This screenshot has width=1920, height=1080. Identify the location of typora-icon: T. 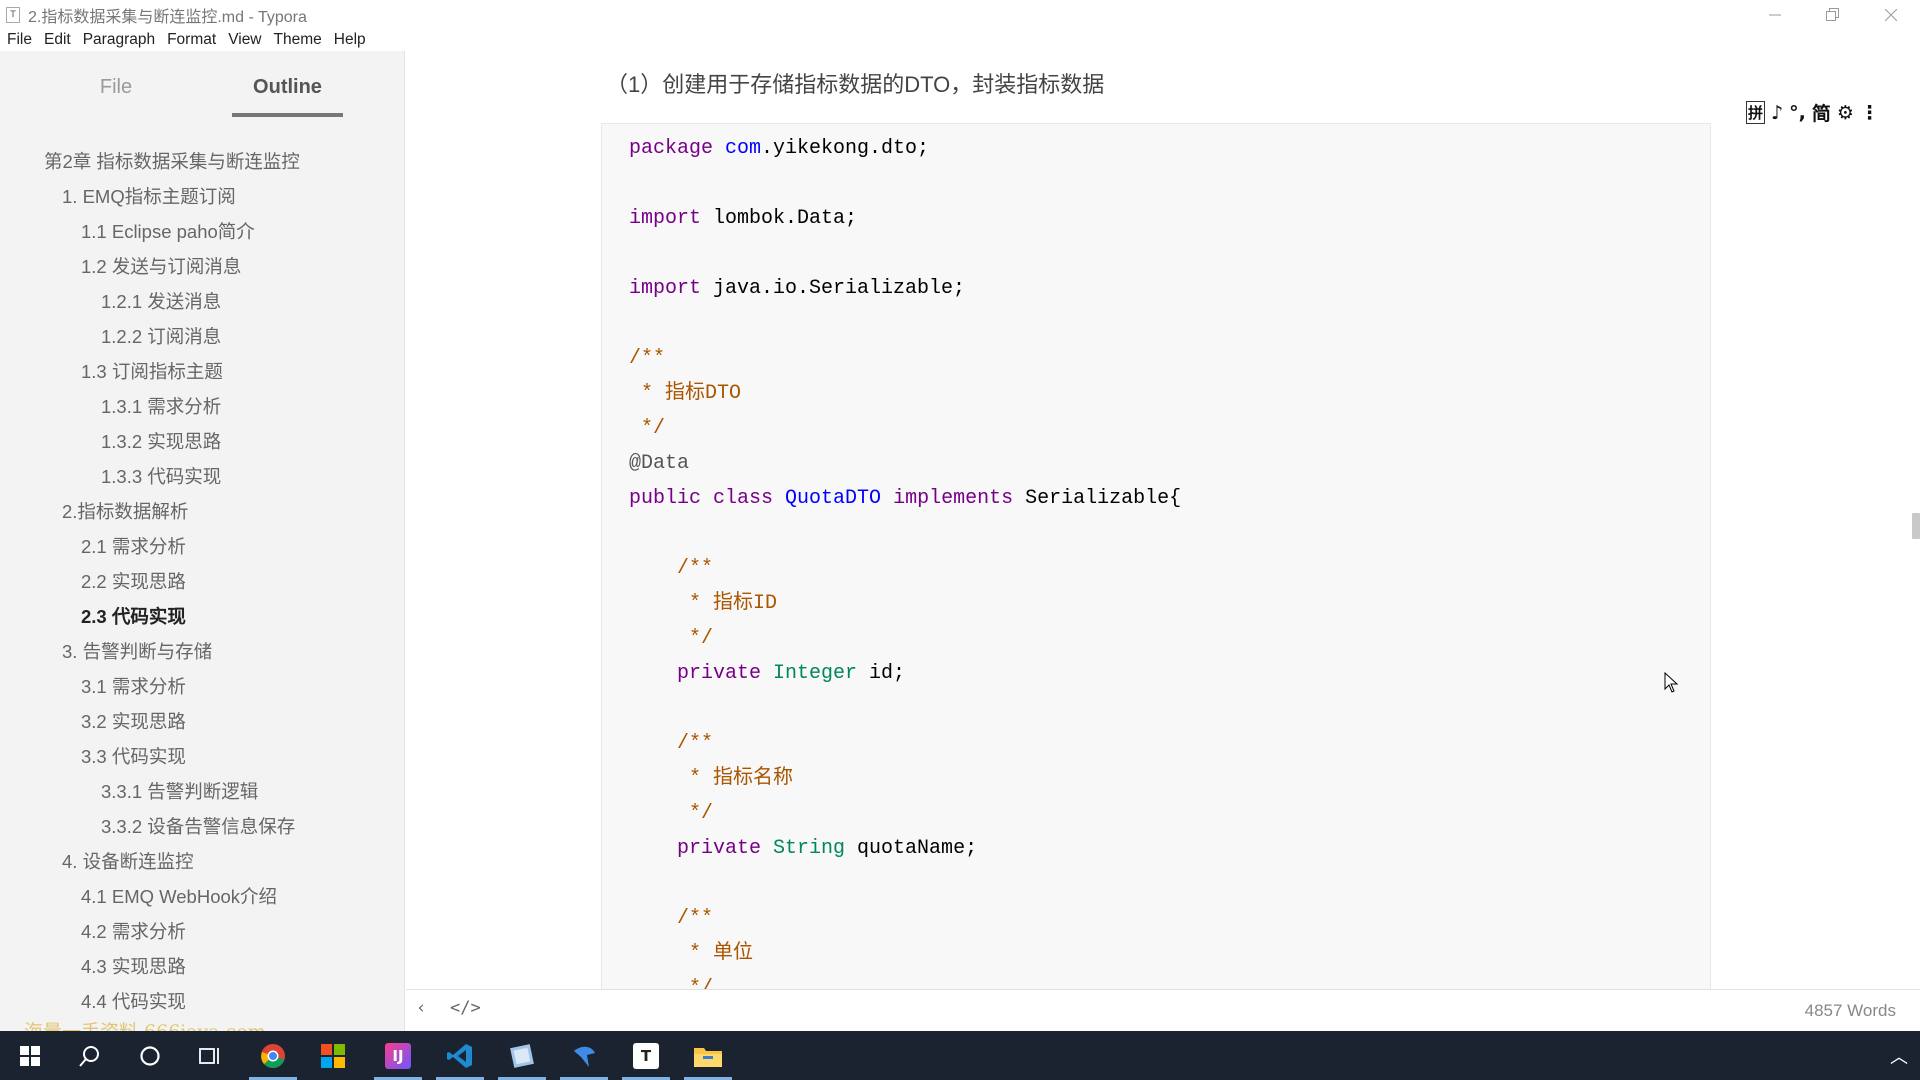
(646, 1055).